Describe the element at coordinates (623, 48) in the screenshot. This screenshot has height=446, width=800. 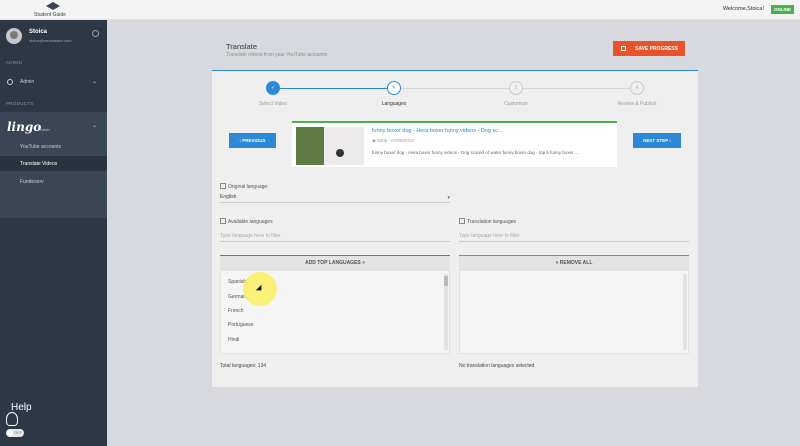
I see `save-icon` at that location.